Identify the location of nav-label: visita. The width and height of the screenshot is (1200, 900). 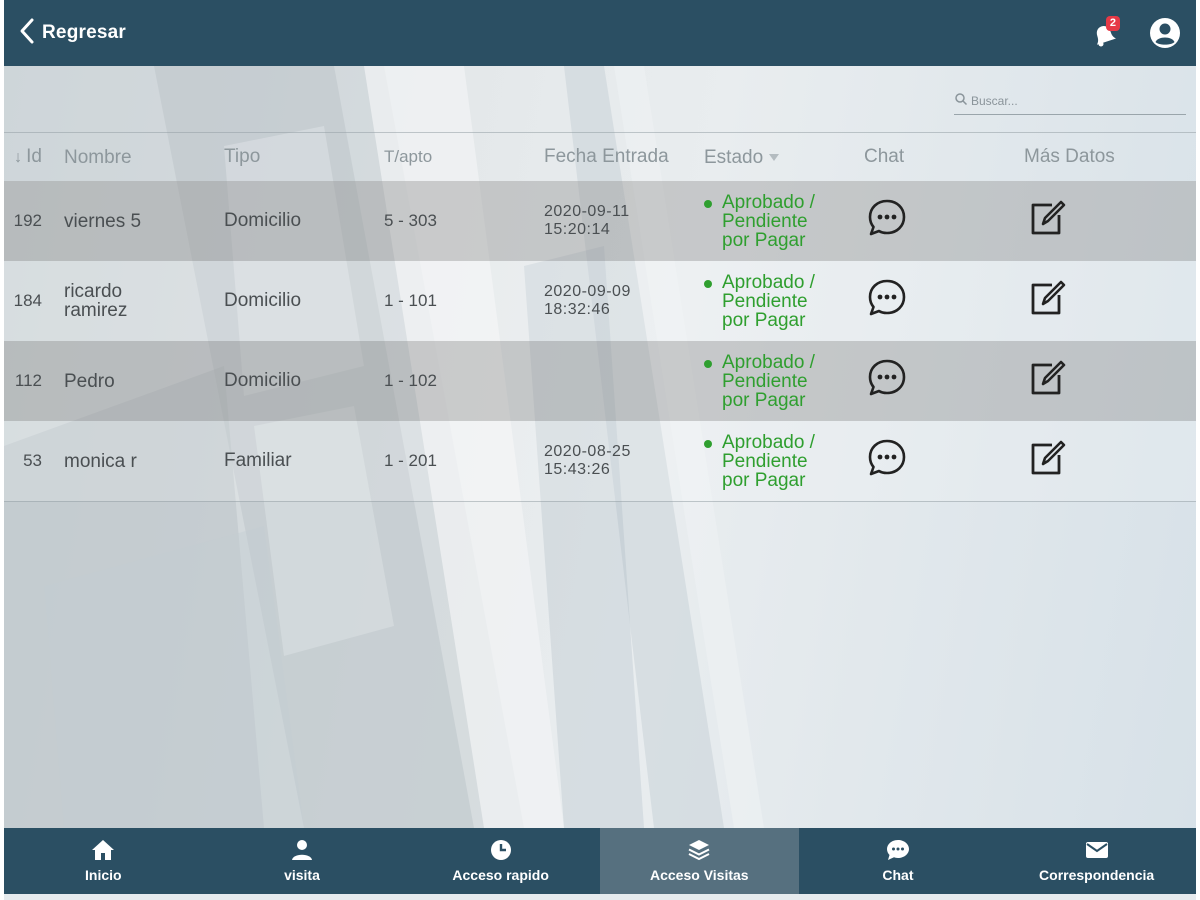
(302, 875).